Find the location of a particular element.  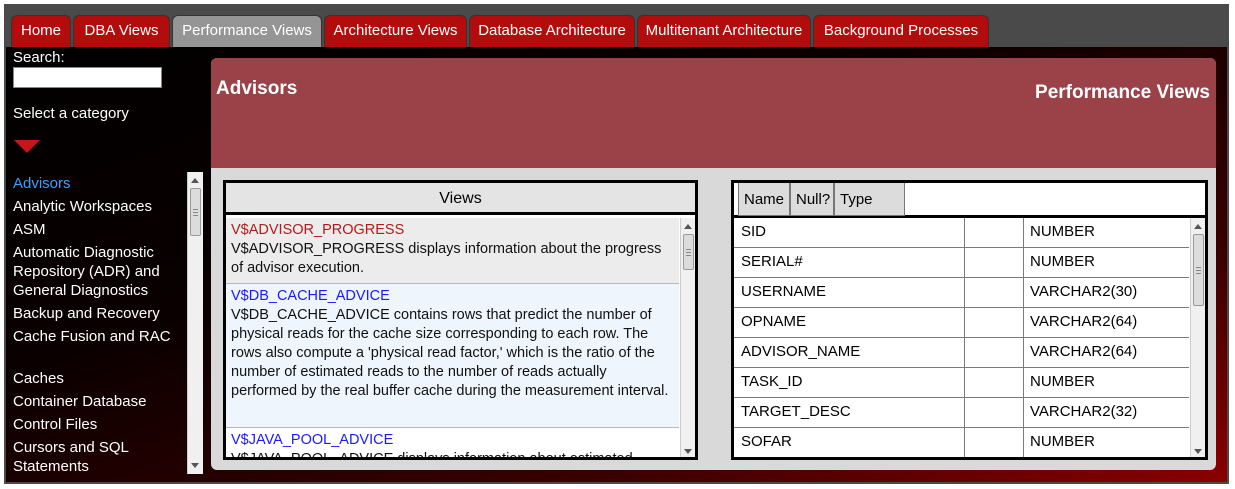

section-title: Performance Views is located at coordinates (1122, 92).